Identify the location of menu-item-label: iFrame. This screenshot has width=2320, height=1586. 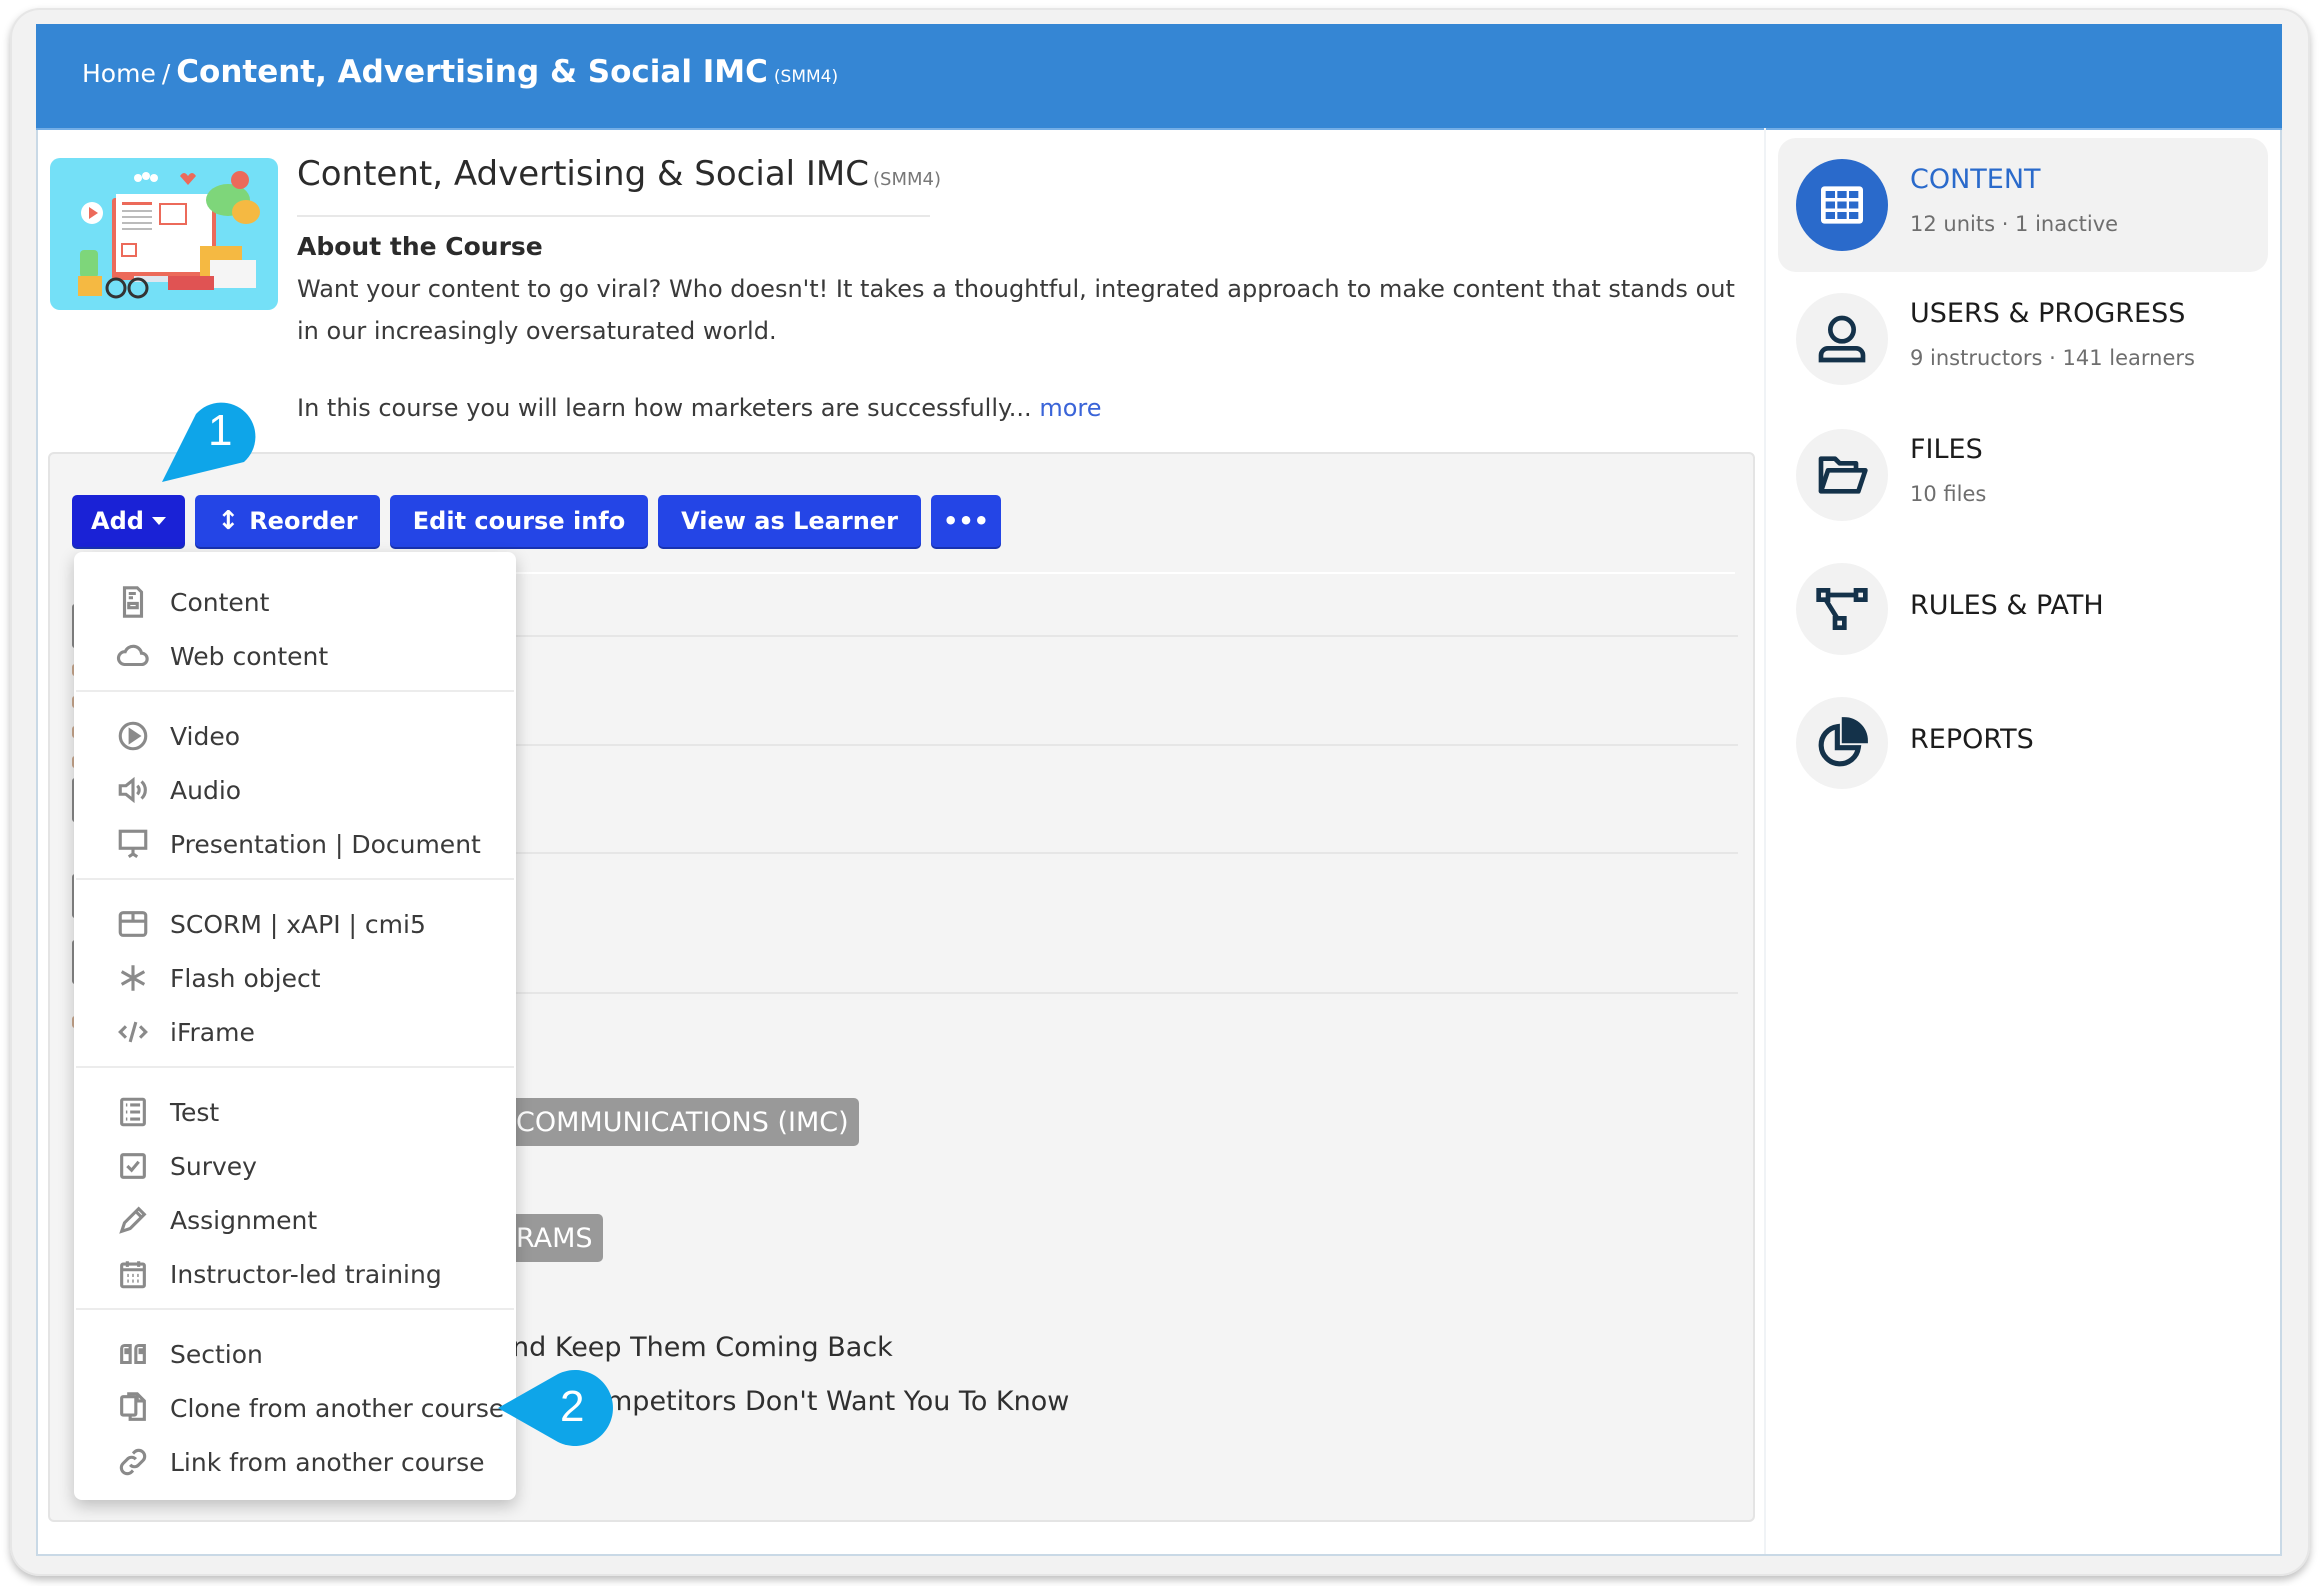
(212, 1032).